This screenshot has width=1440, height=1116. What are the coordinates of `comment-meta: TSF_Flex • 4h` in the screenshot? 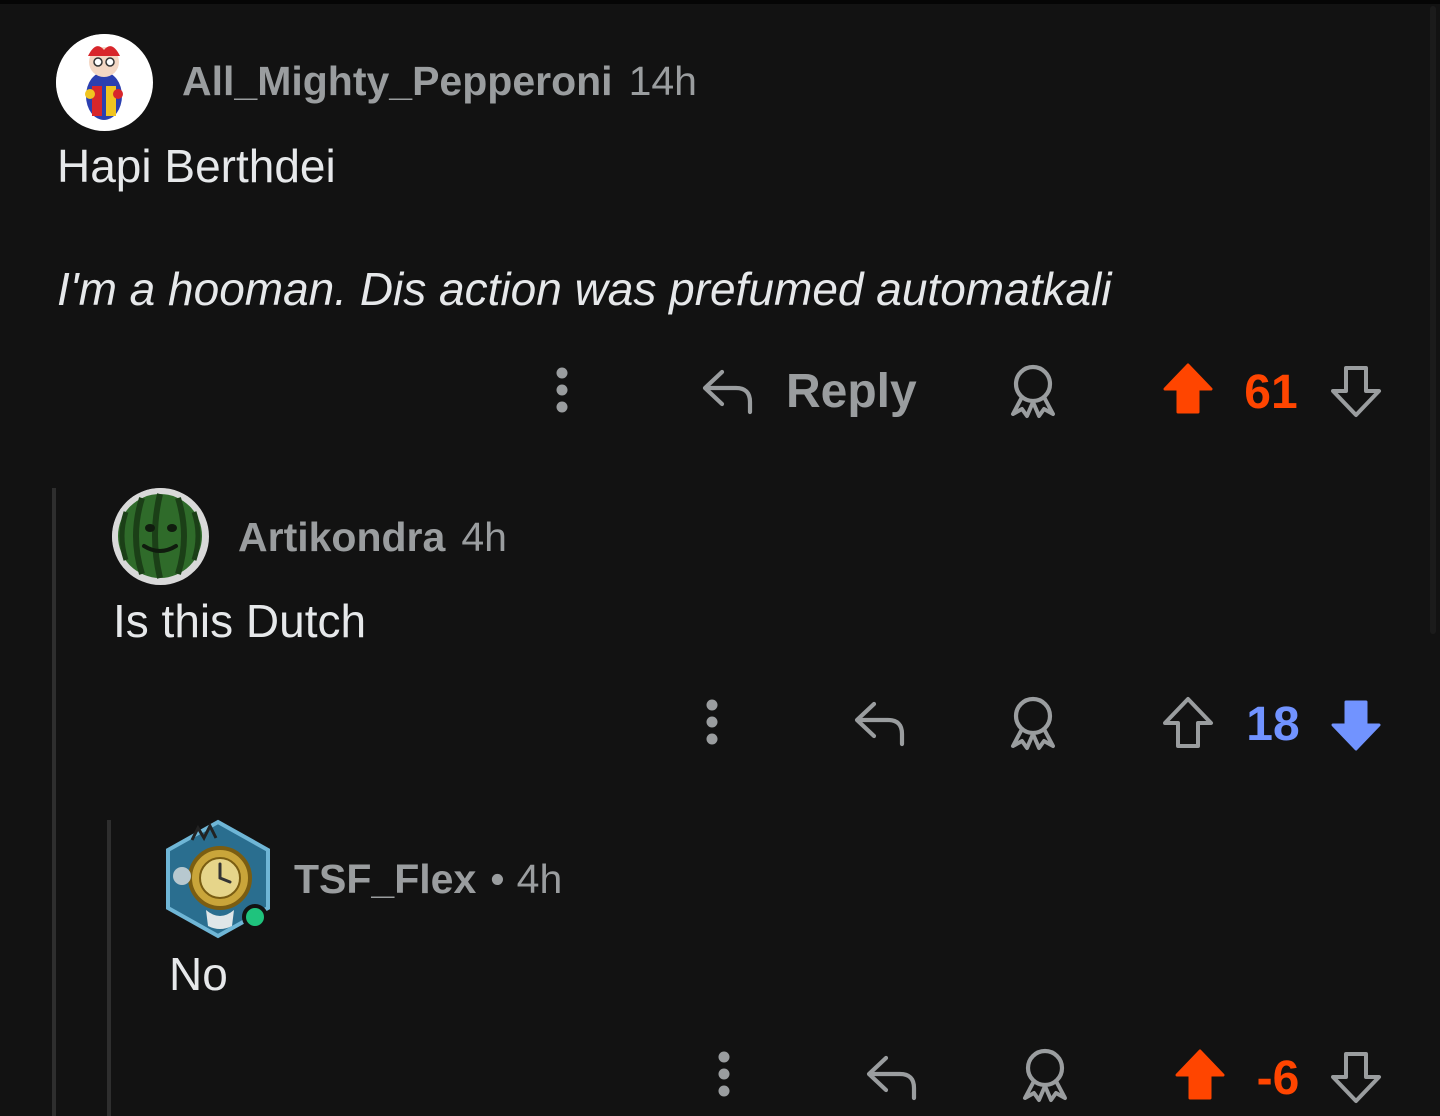 It's located at (428, 879).